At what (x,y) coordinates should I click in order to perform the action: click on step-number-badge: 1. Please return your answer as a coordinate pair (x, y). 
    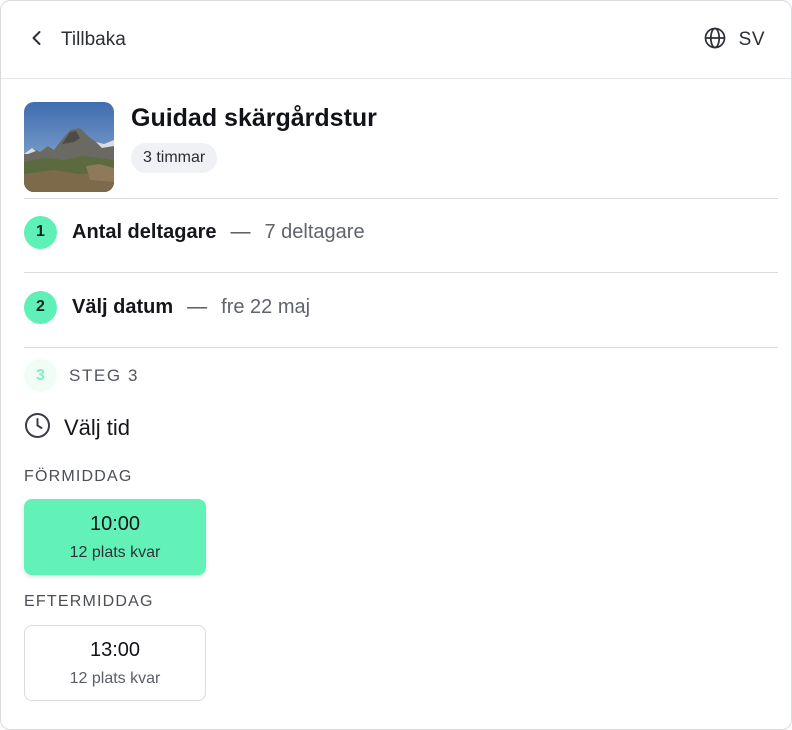
    Looking at the image, I should click on (40, 232).